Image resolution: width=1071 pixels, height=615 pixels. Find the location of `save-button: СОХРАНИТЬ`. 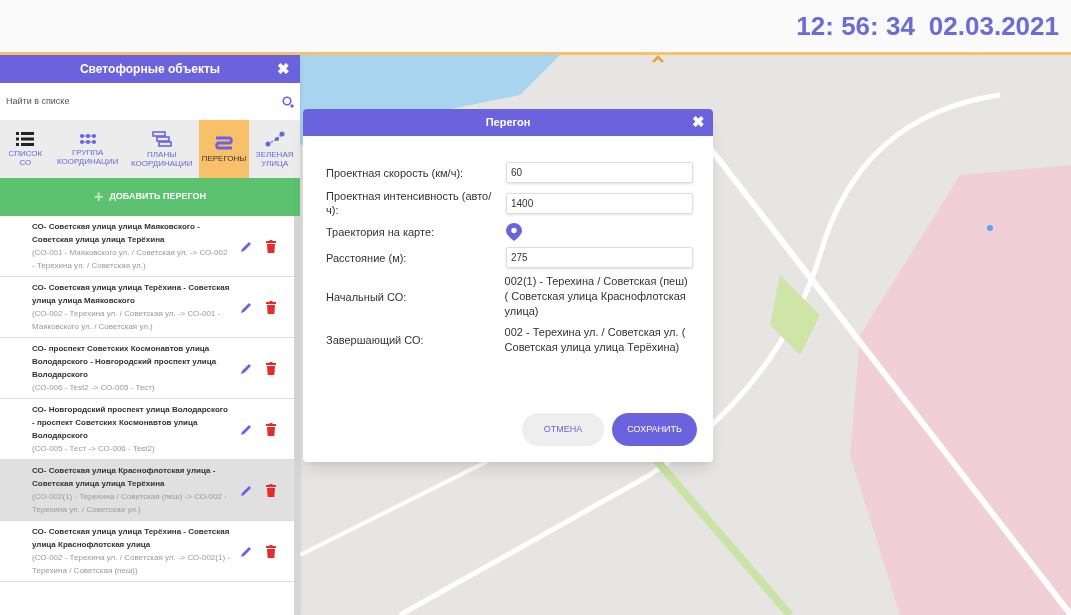

save-button: СОХРАНИТЬ is located at coordinates (654, 429).